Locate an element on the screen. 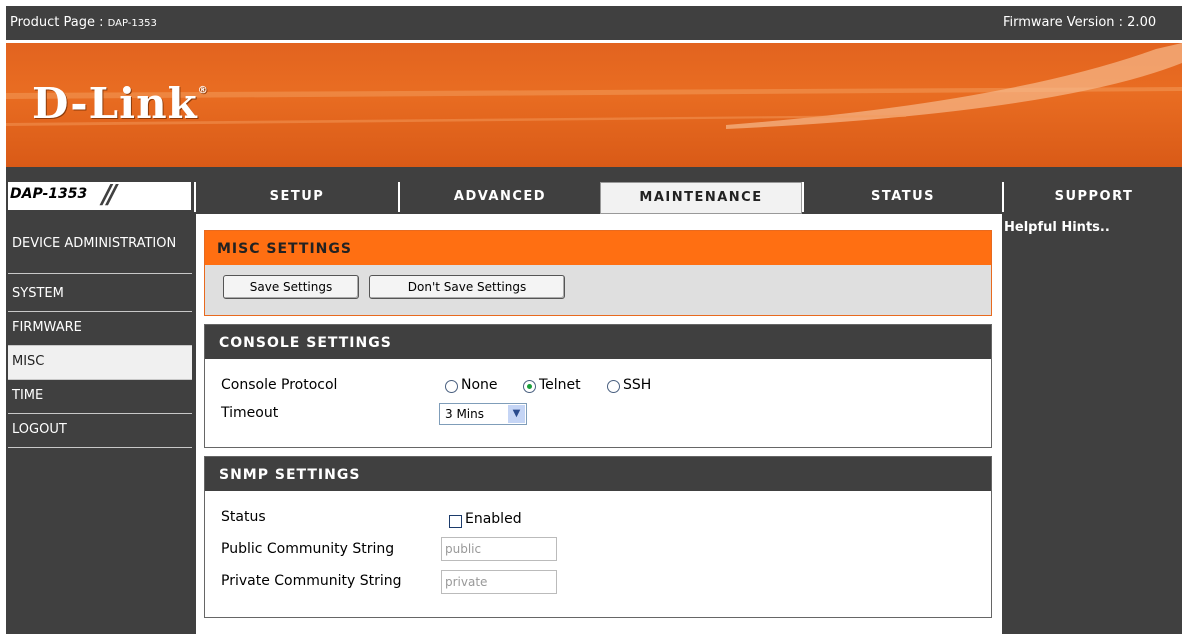 This screenshot has height=634, width=1182. save-settings-button: Save Settings is located at coordinates (291, 287).